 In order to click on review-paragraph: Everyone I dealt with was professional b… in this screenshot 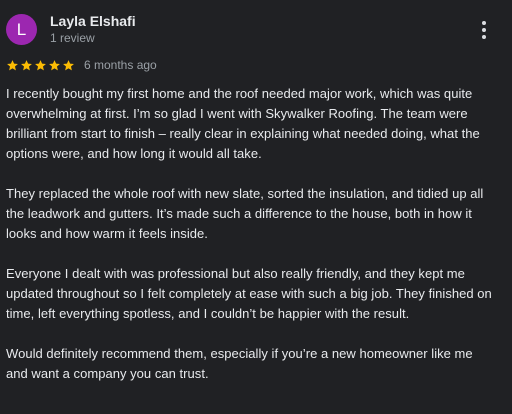, I will do `click(249, 293)`.